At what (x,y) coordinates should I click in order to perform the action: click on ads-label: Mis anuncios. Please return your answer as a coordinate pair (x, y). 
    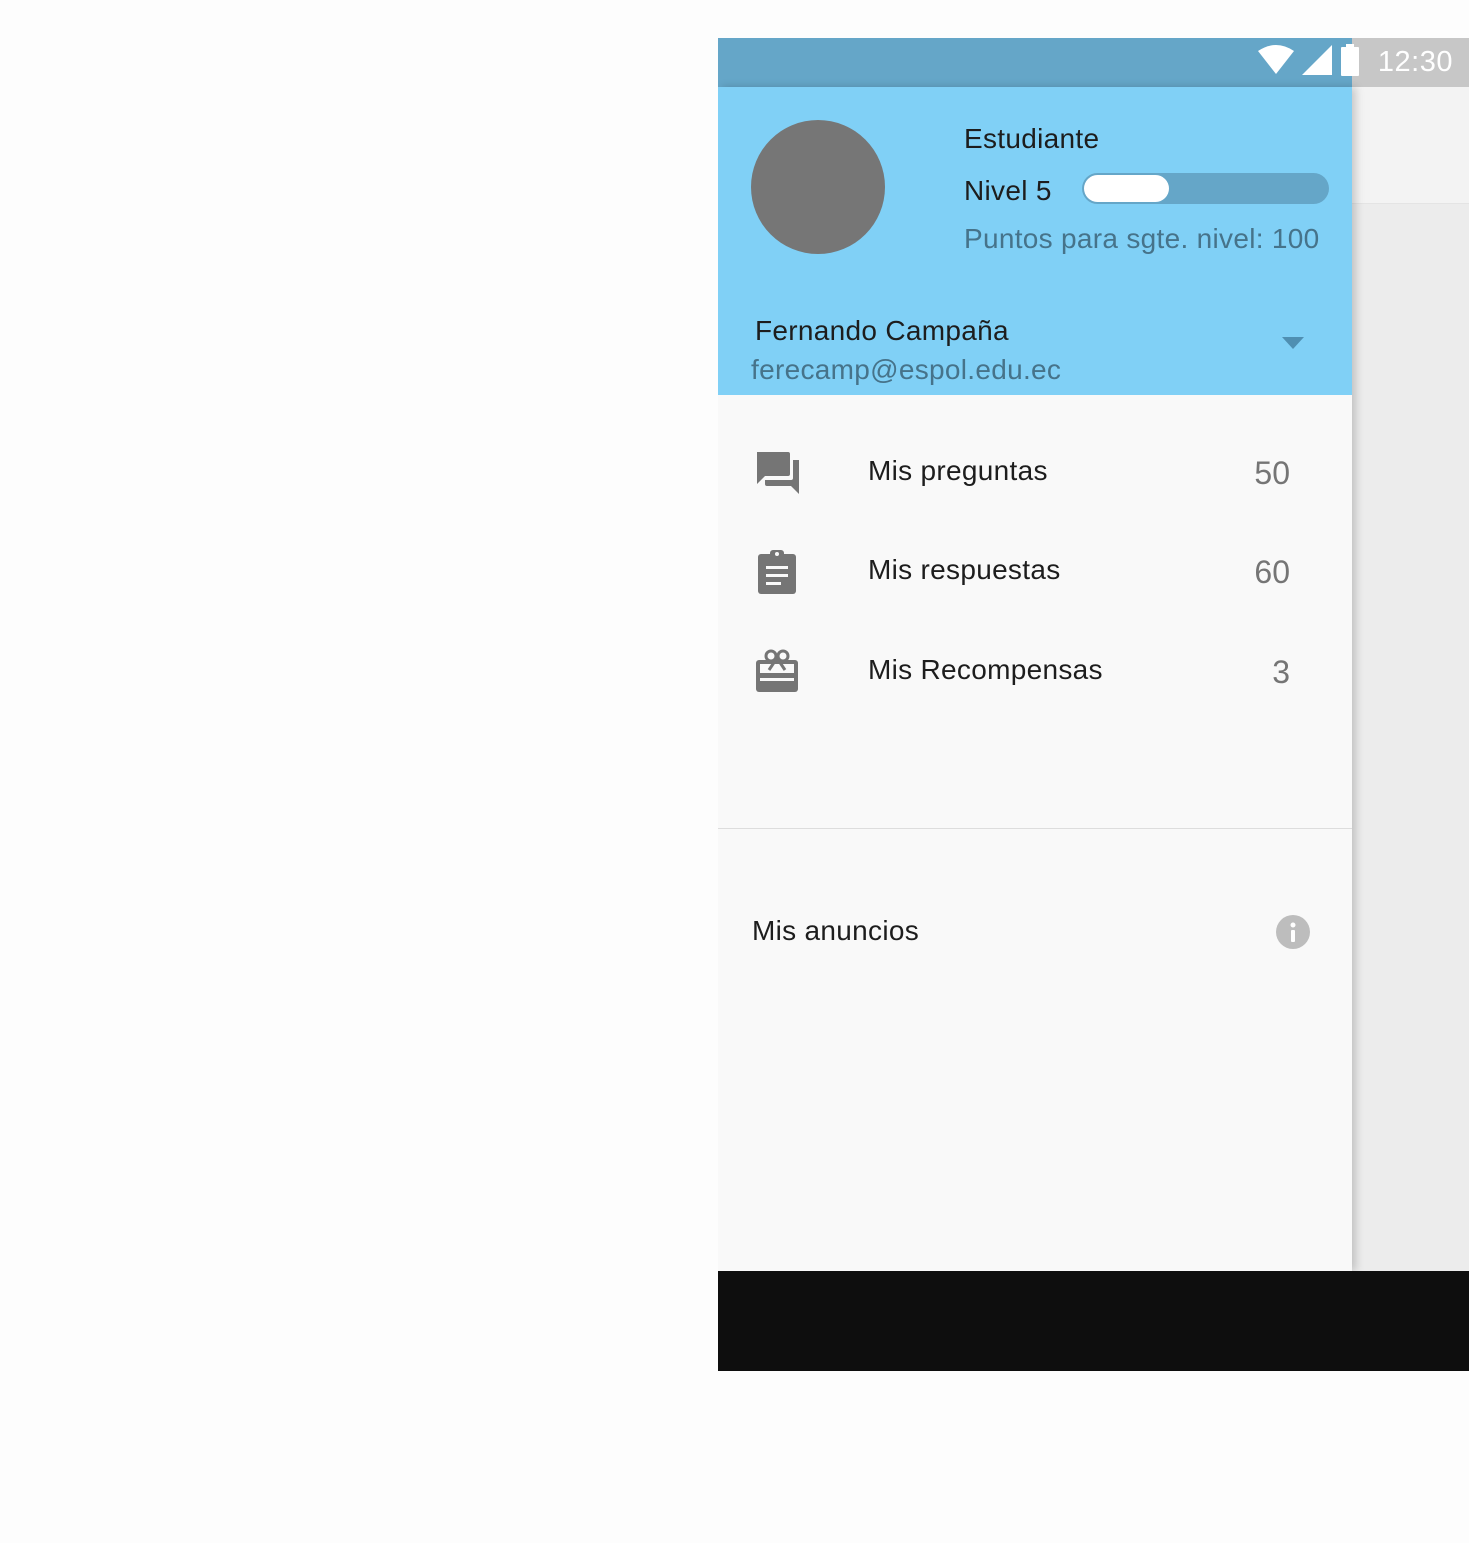
    Looking at the image, I should click on (836, 930).